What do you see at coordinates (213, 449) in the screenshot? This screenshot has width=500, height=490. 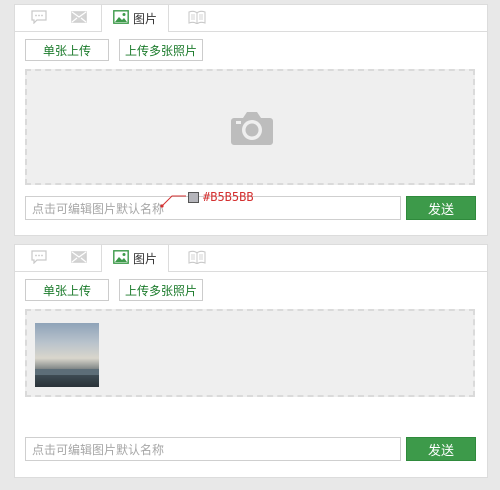 I see `image-name-input: 点击可编辑图片默认名称` at bounding box center [213, 449].